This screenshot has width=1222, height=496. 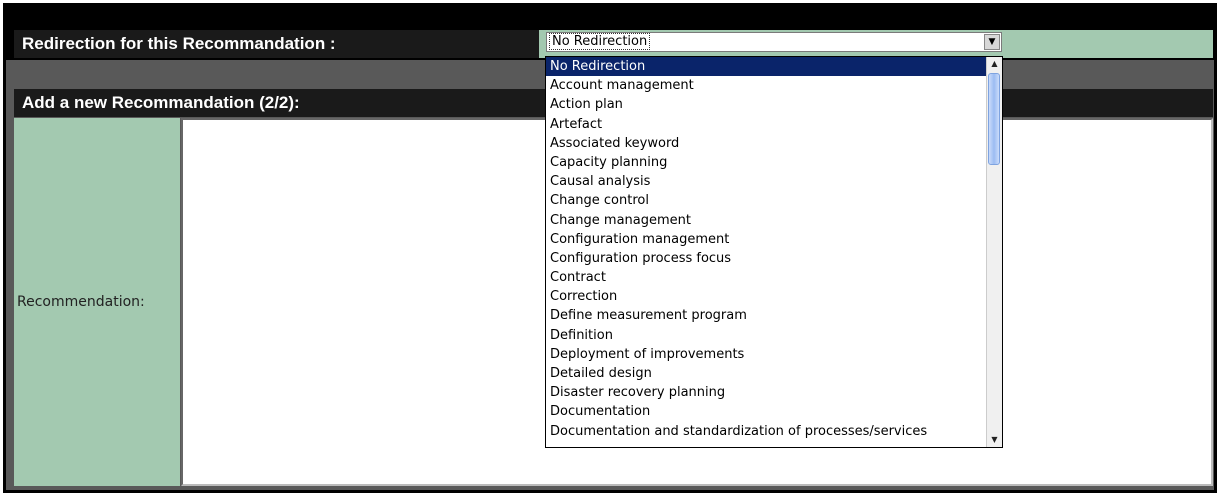 What do you see at coordinates (766, 162) in the screenshot?
I see `dropdown-option: Capacity planning` at bounding box center [766, 162].